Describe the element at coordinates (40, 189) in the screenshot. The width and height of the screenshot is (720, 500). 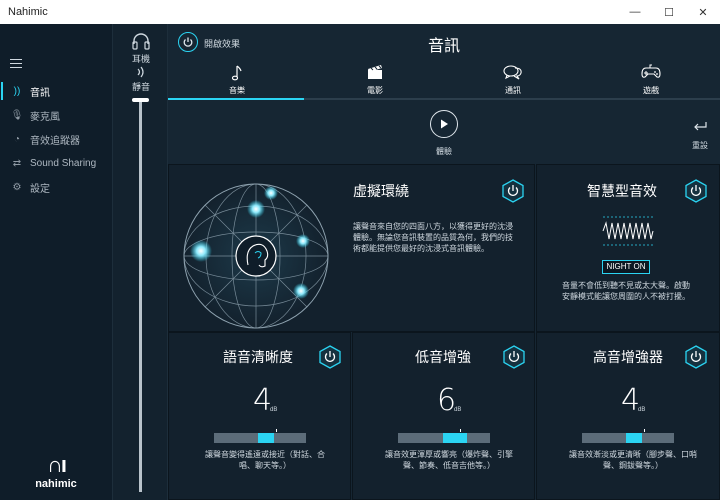
I see `sidebar-item-label: 設定` at that location.